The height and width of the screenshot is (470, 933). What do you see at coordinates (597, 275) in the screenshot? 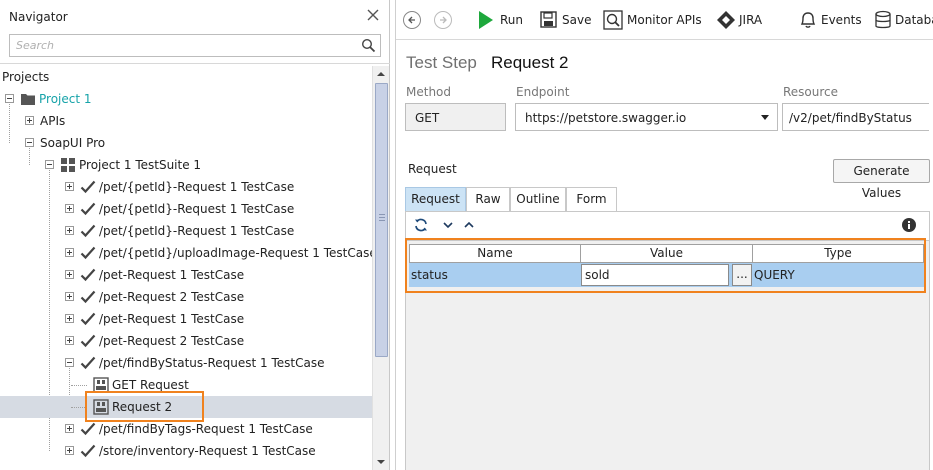
I see `param-value: sold` at bounding box center [597, 275].